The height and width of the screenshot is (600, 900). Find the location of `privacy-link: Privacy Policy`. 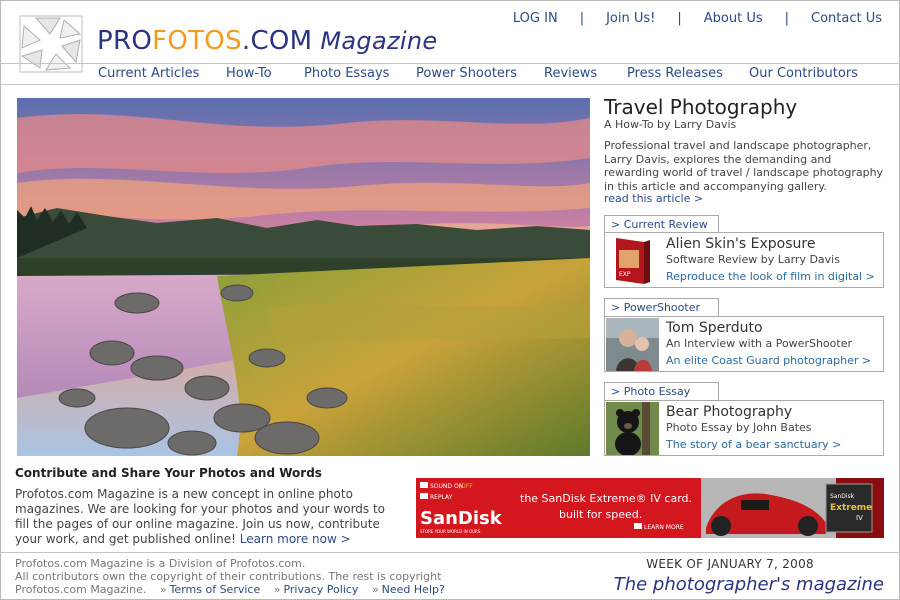

privacy-link: Privacy Policy is located at coordinates (320, 589).